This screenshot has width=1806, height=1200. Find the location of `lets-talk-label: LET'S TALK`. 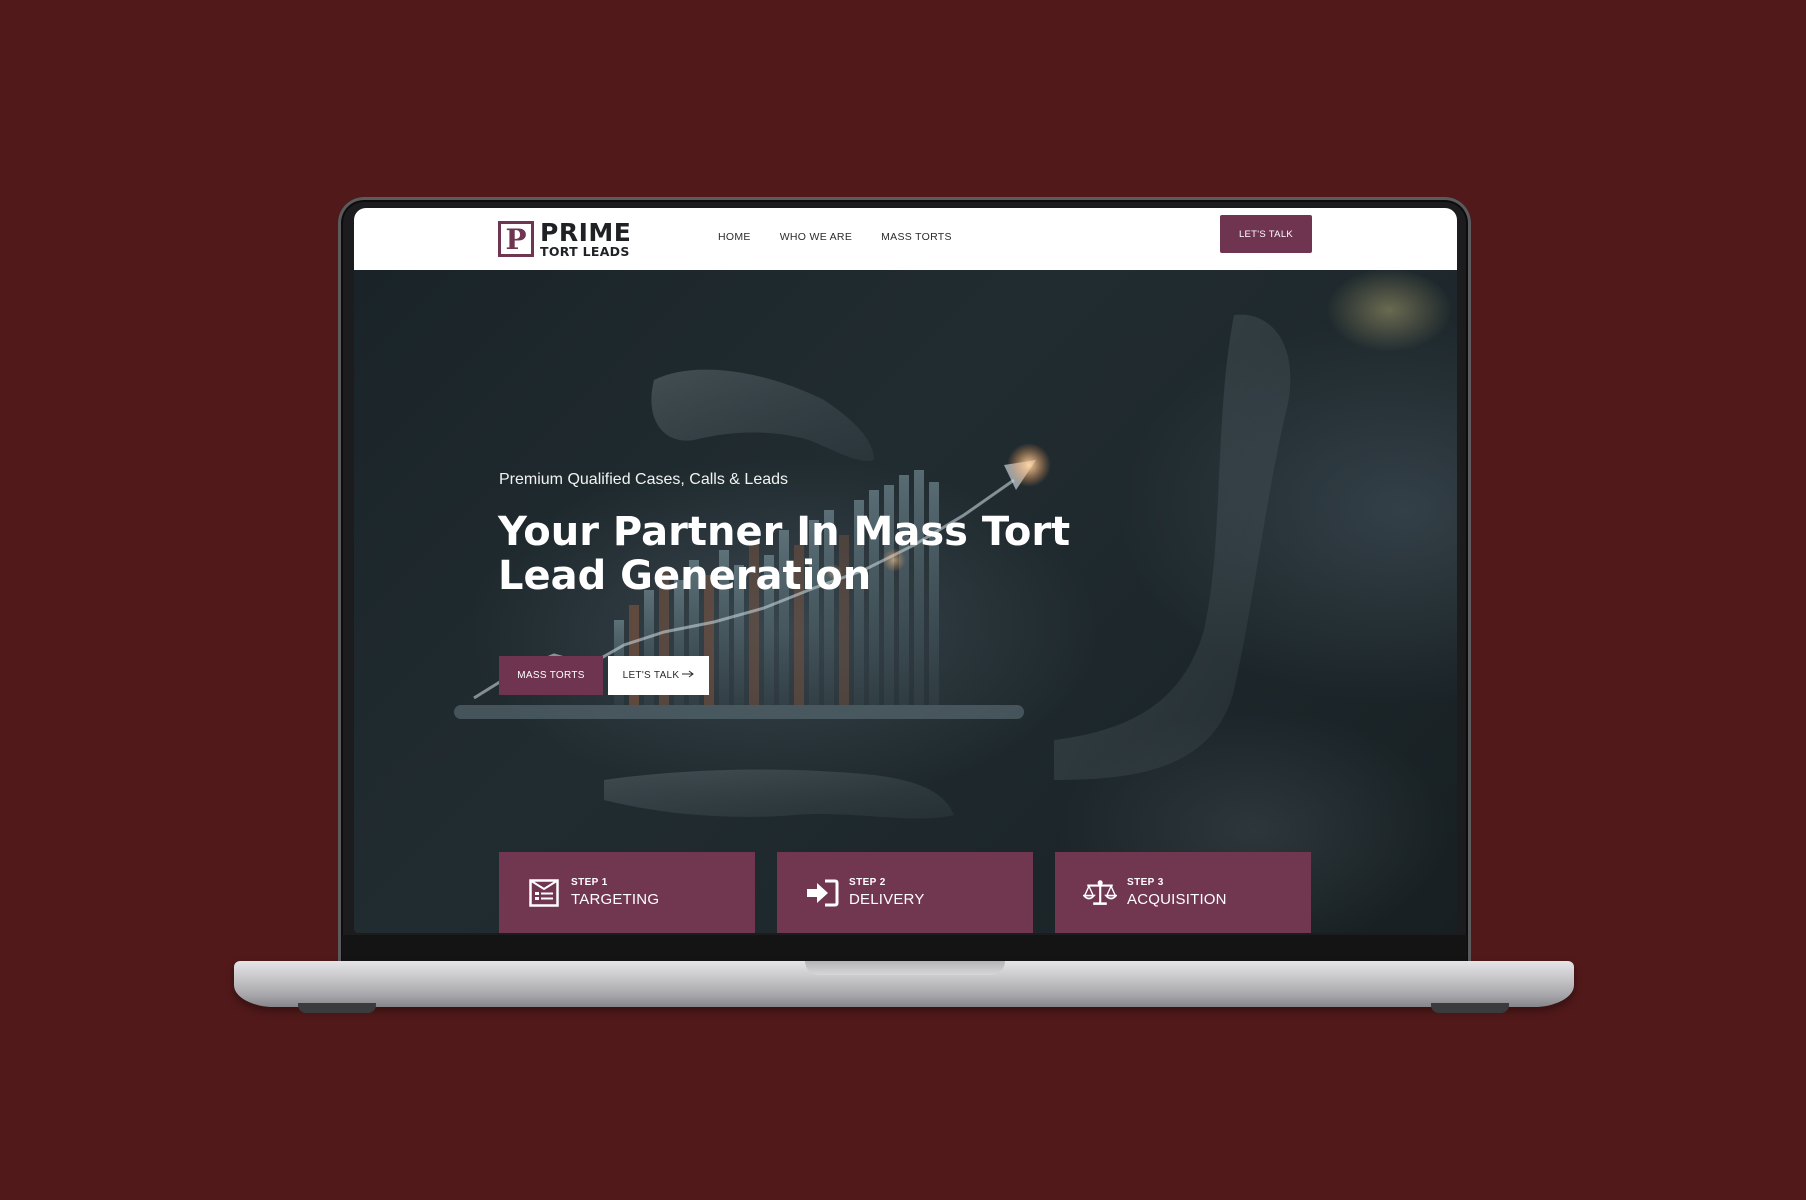

lets-talk-label: LET'S TALK is located at coordinates (651, 675).